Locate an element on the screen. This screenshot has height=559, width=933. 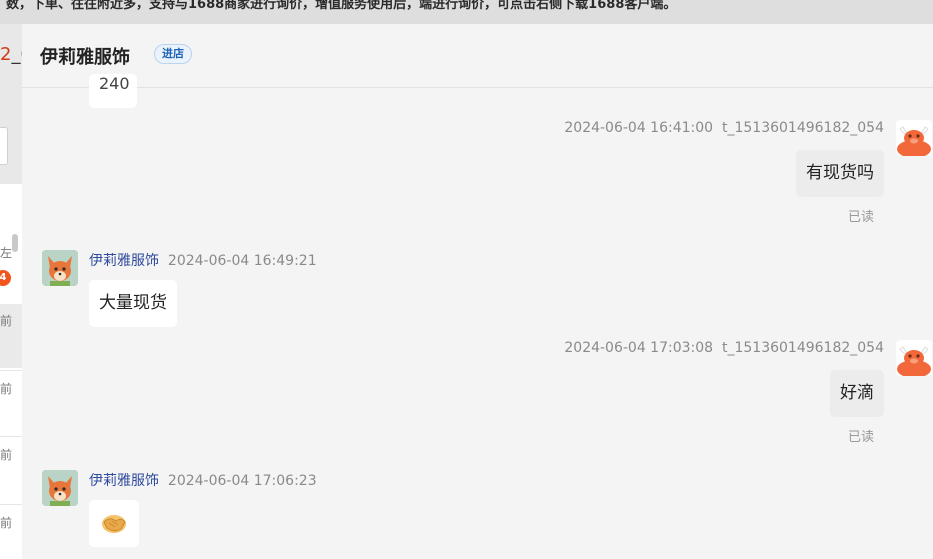
message-timestamp: 2024-06-04 17:06:23 is located at coordinates (242, 481).